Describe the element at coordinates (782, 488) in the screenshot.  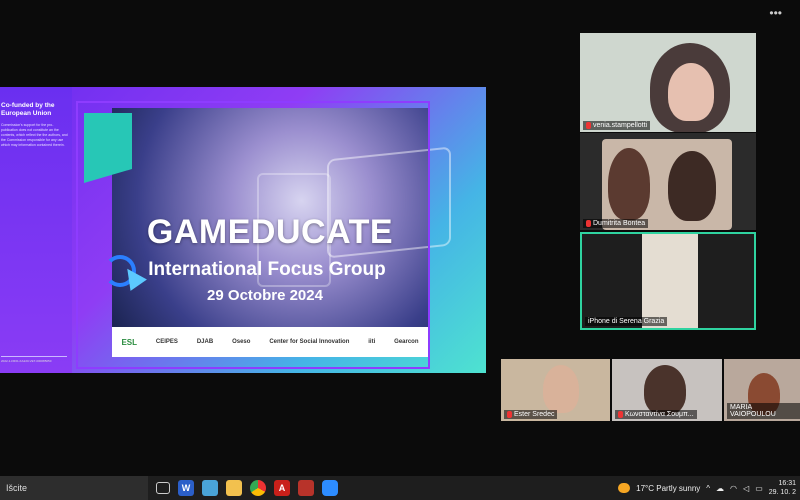
I see `clock: 16:31 29. 10. 2` at that location.